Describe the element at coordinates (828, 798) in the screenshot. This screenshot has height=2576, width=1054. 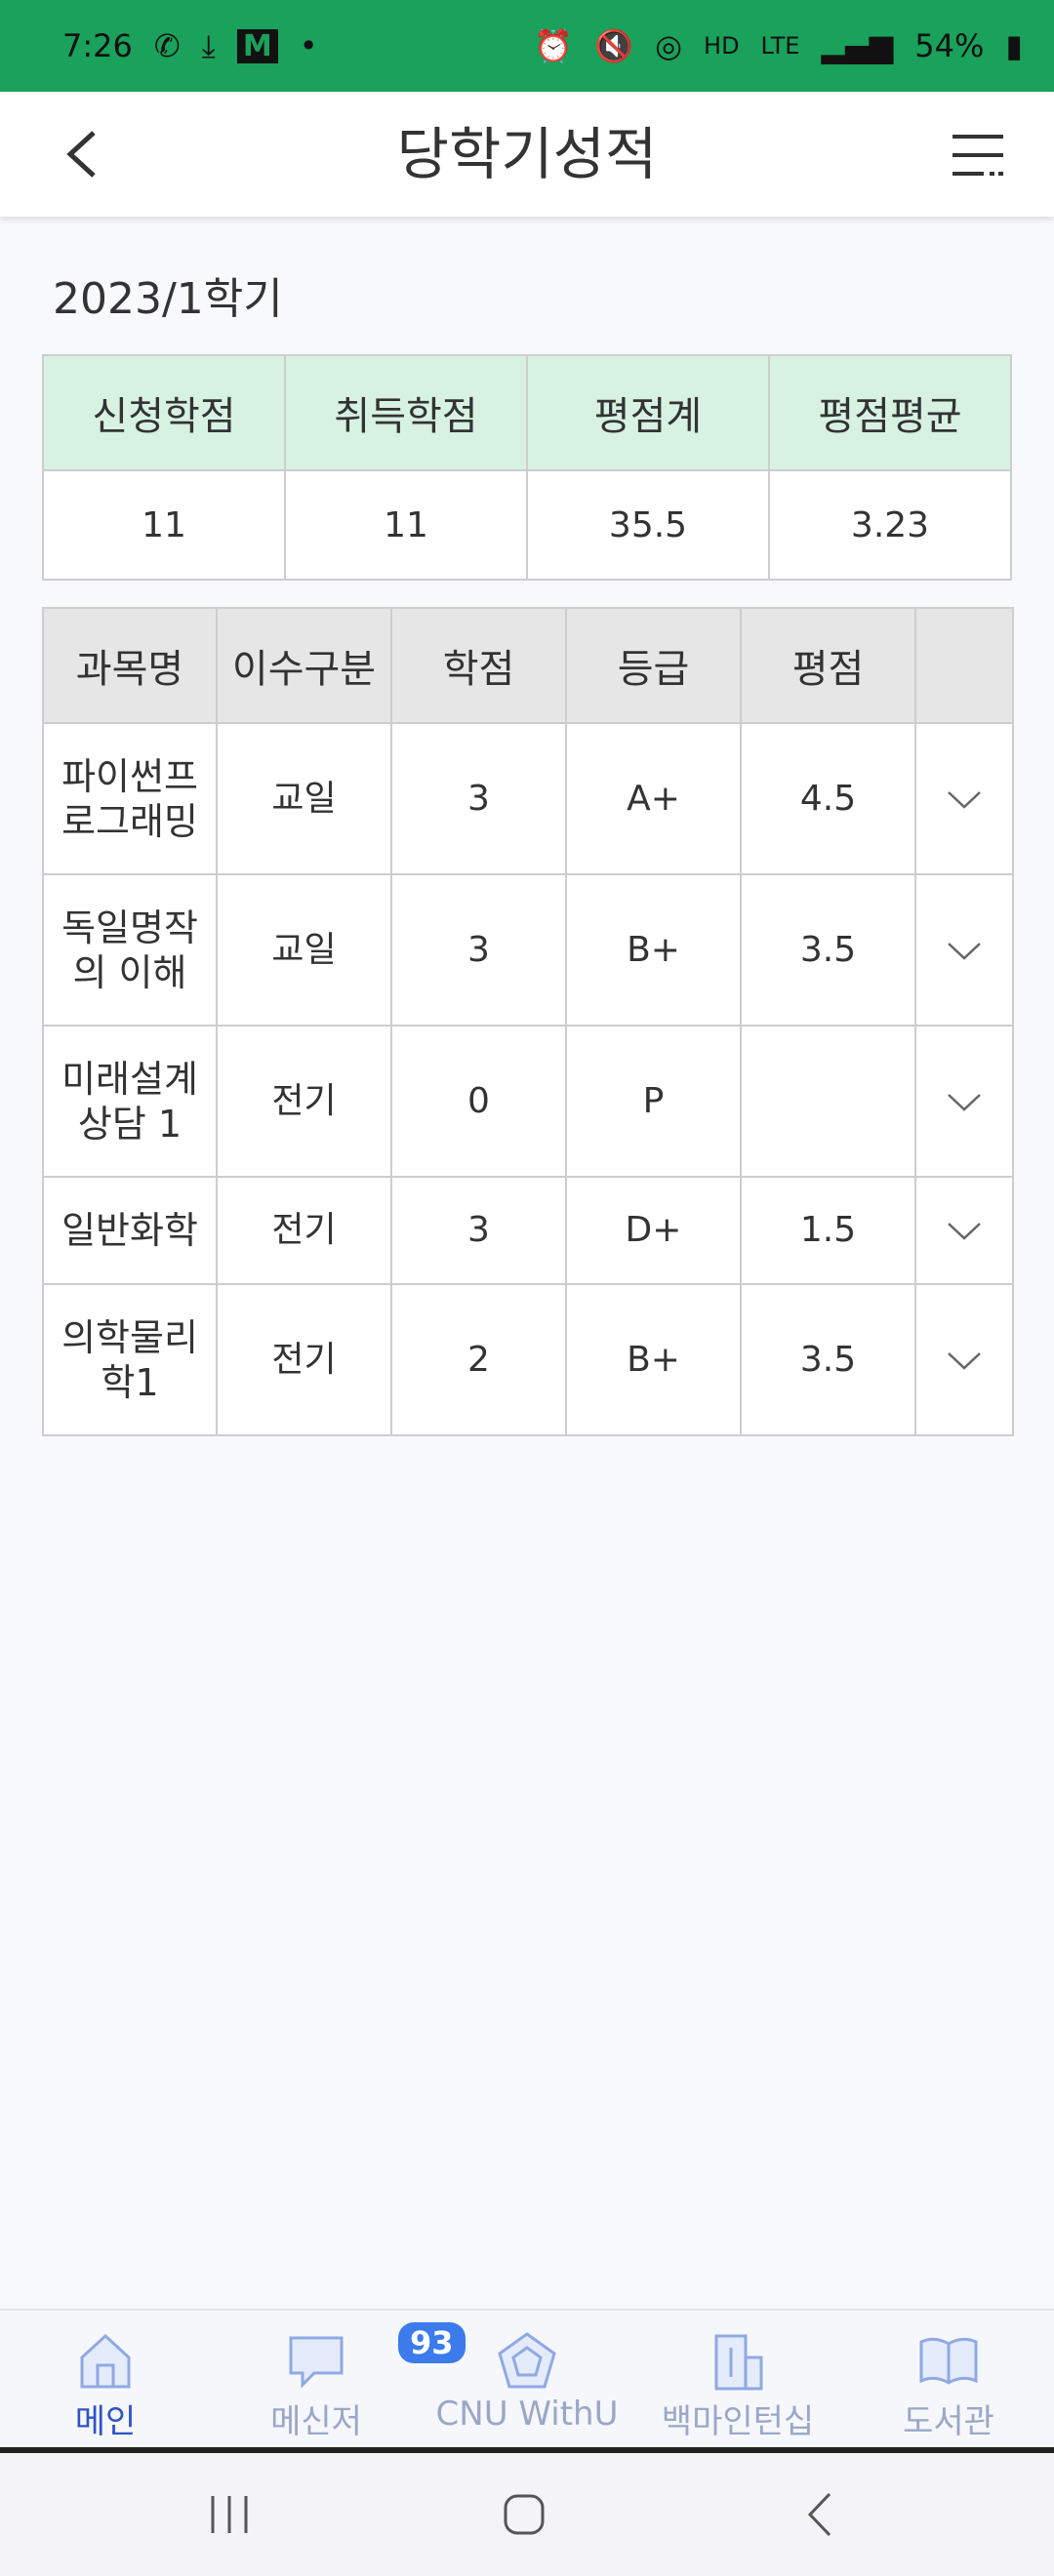
I see `course-point: 4.5` at that location.